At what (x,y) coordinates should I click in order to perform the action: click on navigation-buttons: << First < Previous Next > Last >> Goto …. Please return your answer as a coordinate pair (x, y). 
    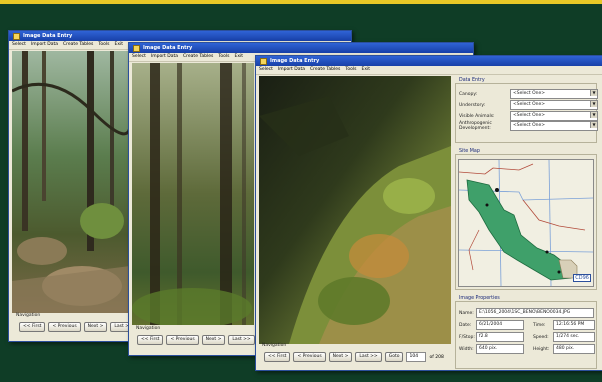
    Looking at the image, I should click on (354, 357).